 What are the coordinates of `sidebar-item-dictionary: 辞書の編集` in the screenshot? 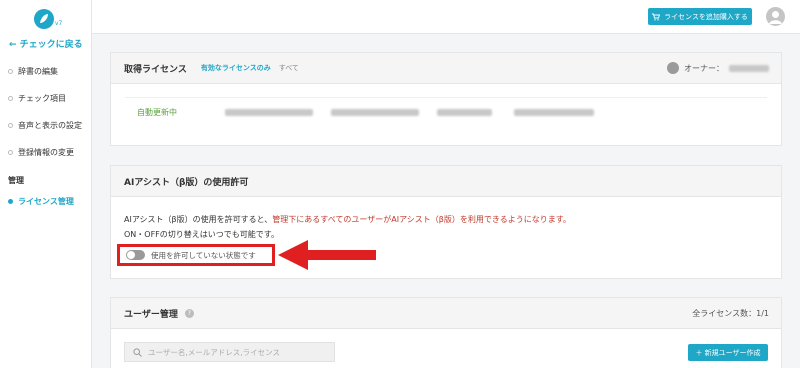 It's located at (33, 71).